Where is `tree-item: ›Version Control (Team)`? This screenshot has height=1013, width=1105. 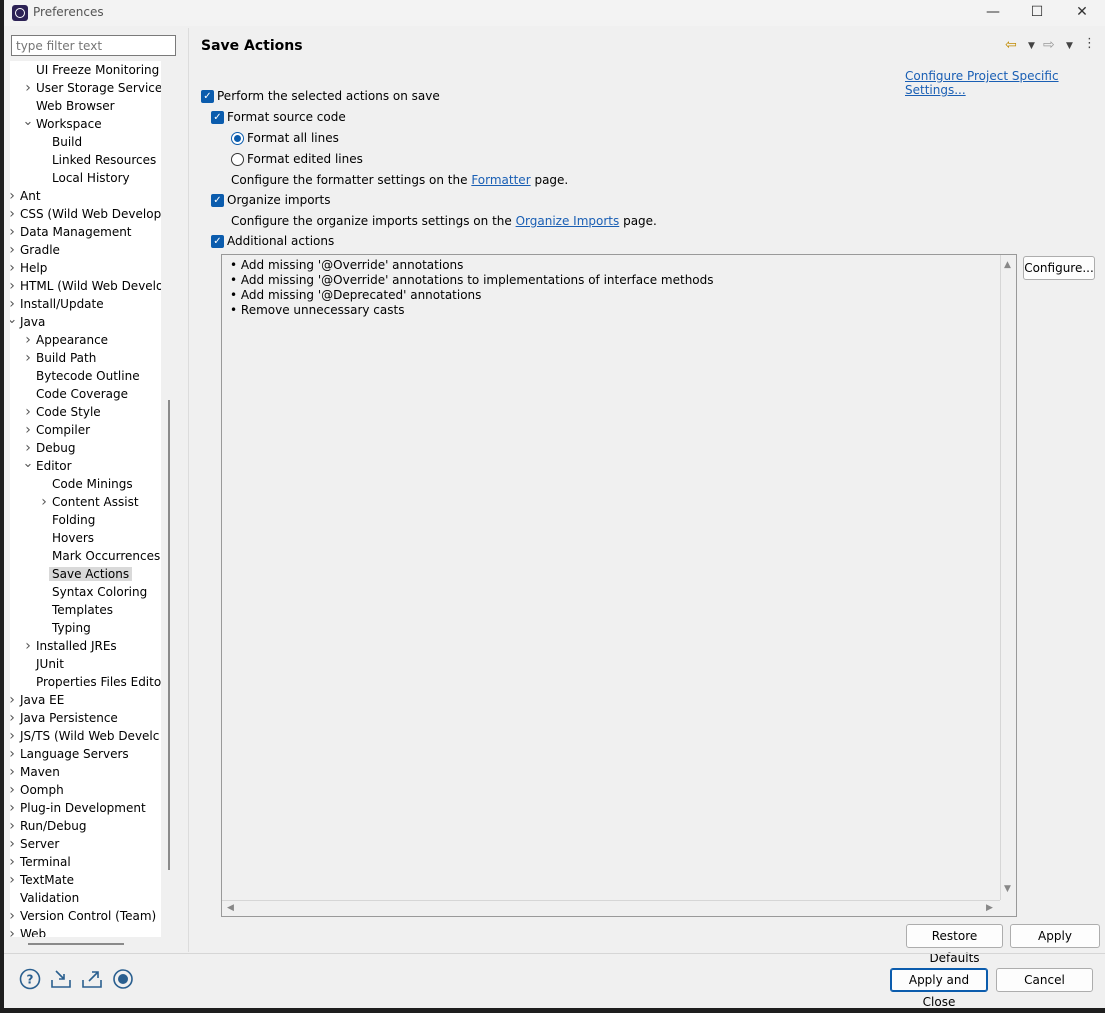
tree-item: ›Version Control (Team) is located at coordinates (83, 916).